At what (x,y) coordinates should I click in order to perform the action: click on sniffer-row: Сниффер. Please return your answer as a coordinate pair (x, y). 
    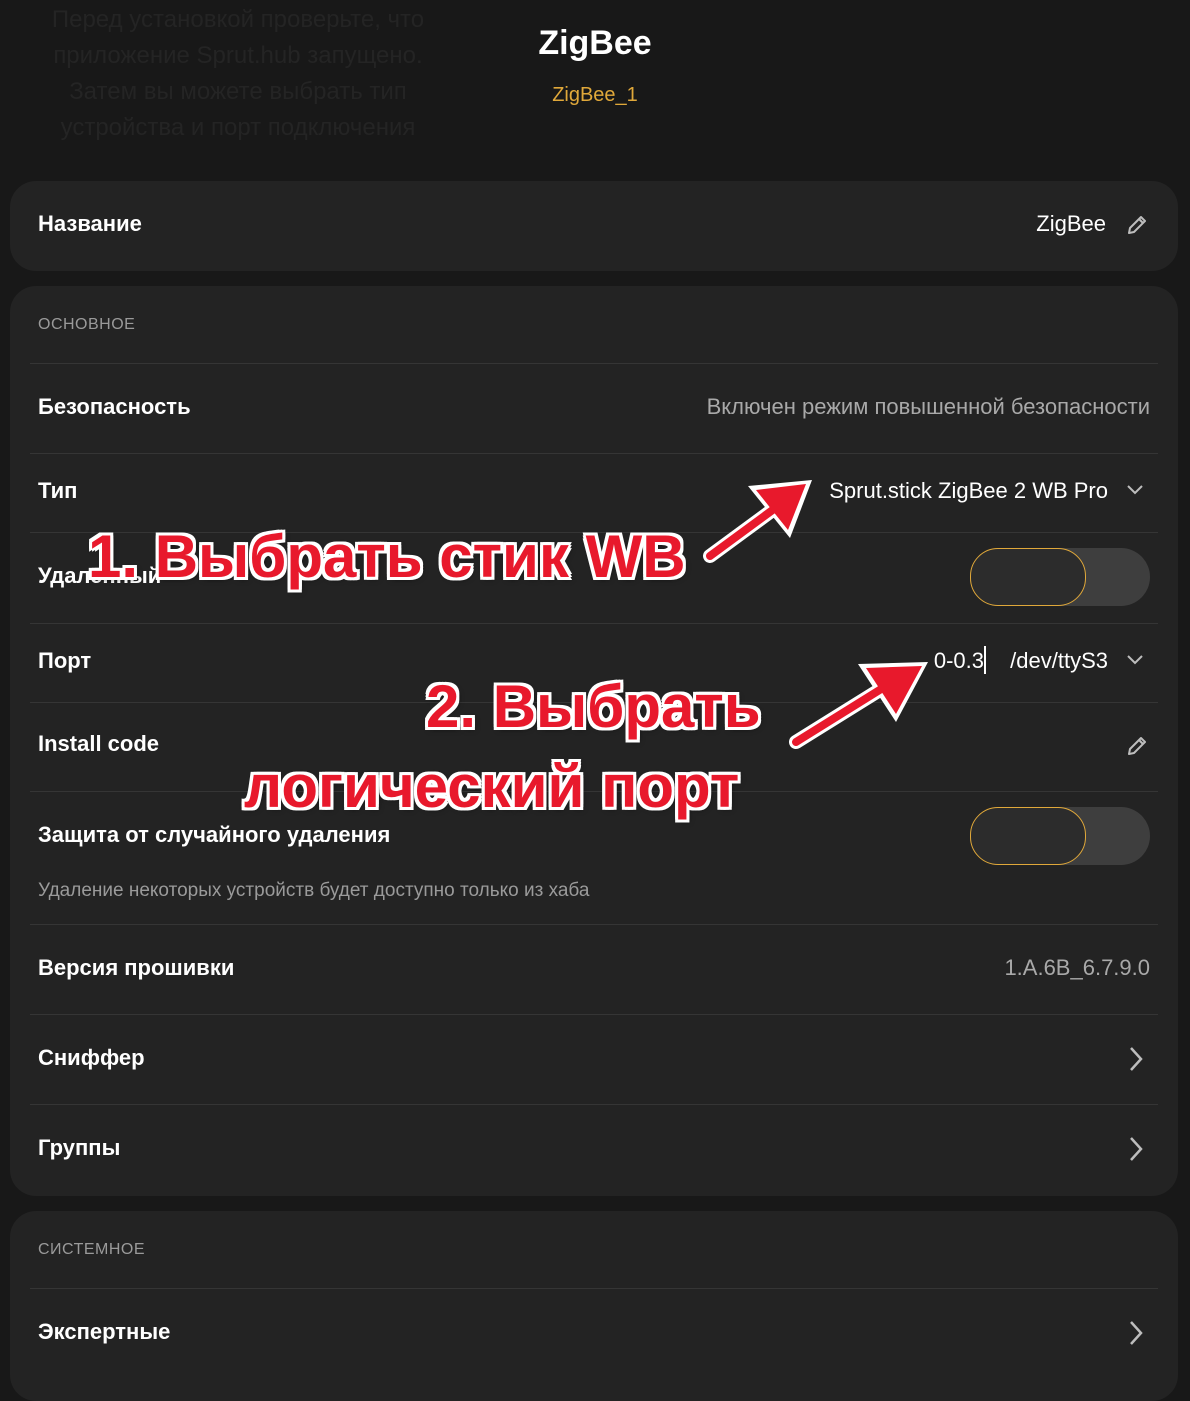
    Looking at the image, I should click on (594, 1060).